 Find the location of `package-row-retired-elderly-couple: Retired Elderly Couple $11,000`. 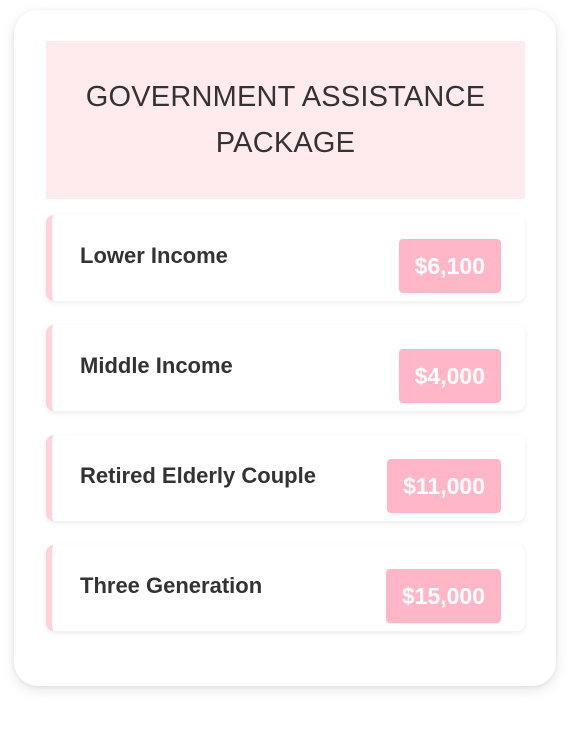

package-row-retired-elderly-couple: Retired Elderly Couple $11,000 is located at coordinates (285, 478).